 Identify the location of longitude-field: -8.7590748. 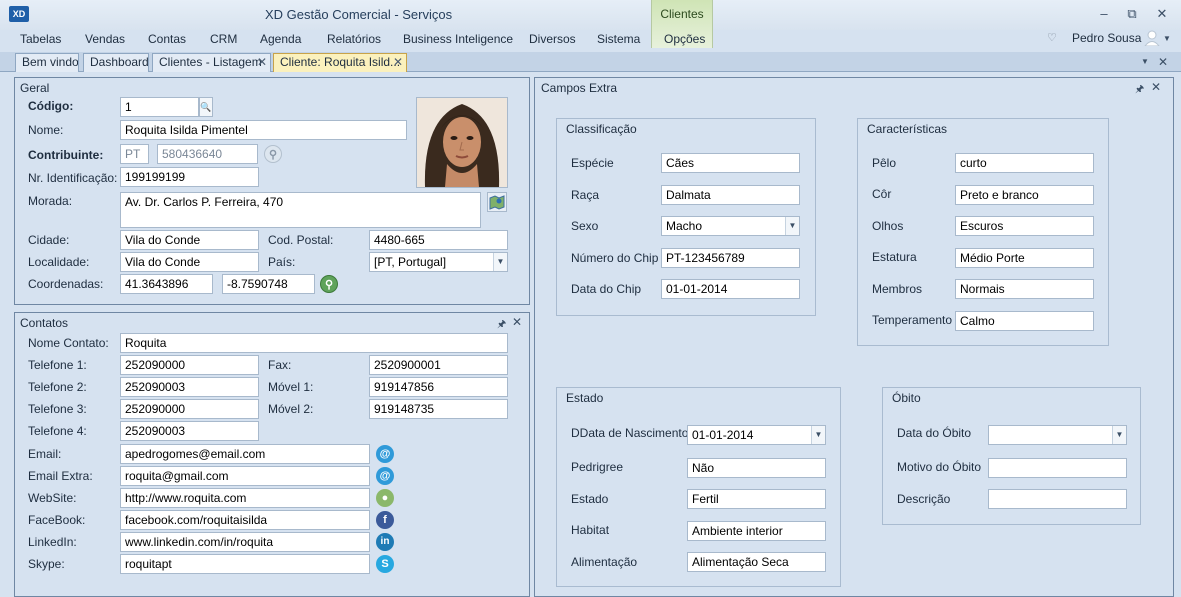
(268, 284).